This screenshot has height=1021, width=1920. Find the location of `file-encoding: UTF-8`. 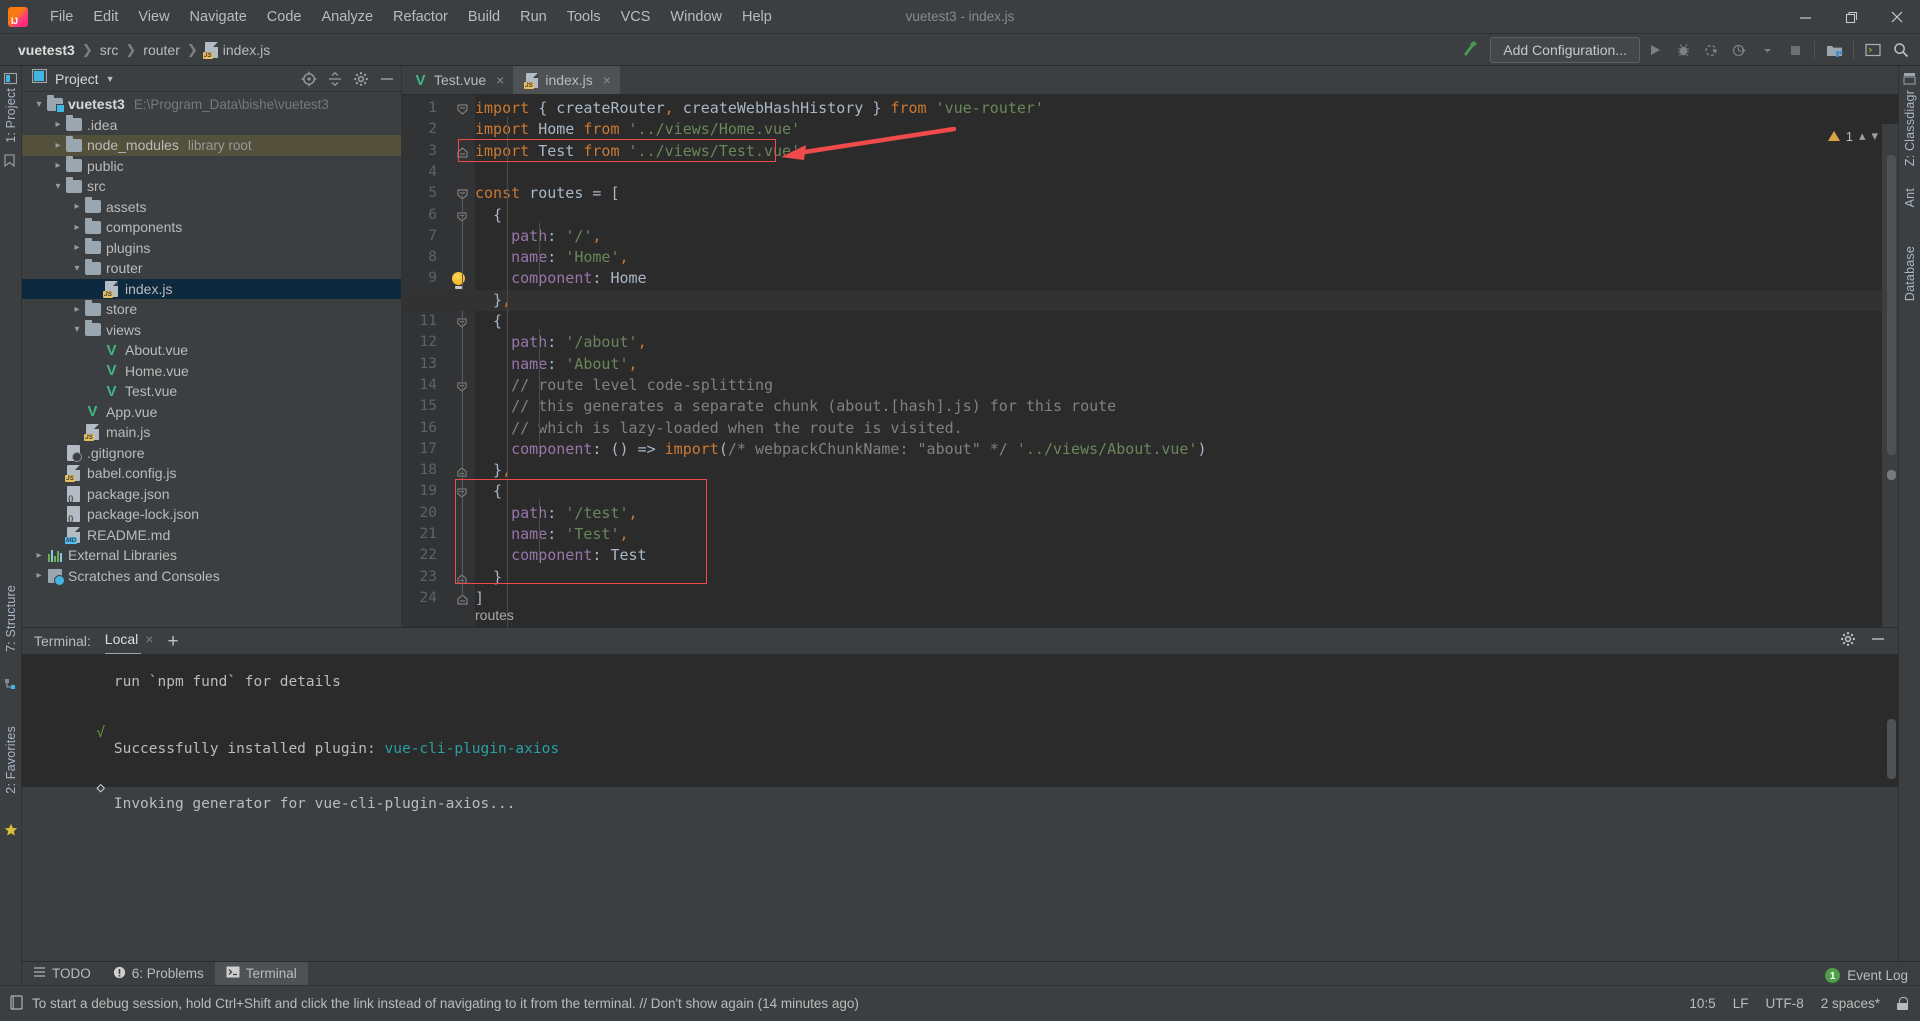

file-encoding: UTF-8 is located at coordinates (1784, 1003).